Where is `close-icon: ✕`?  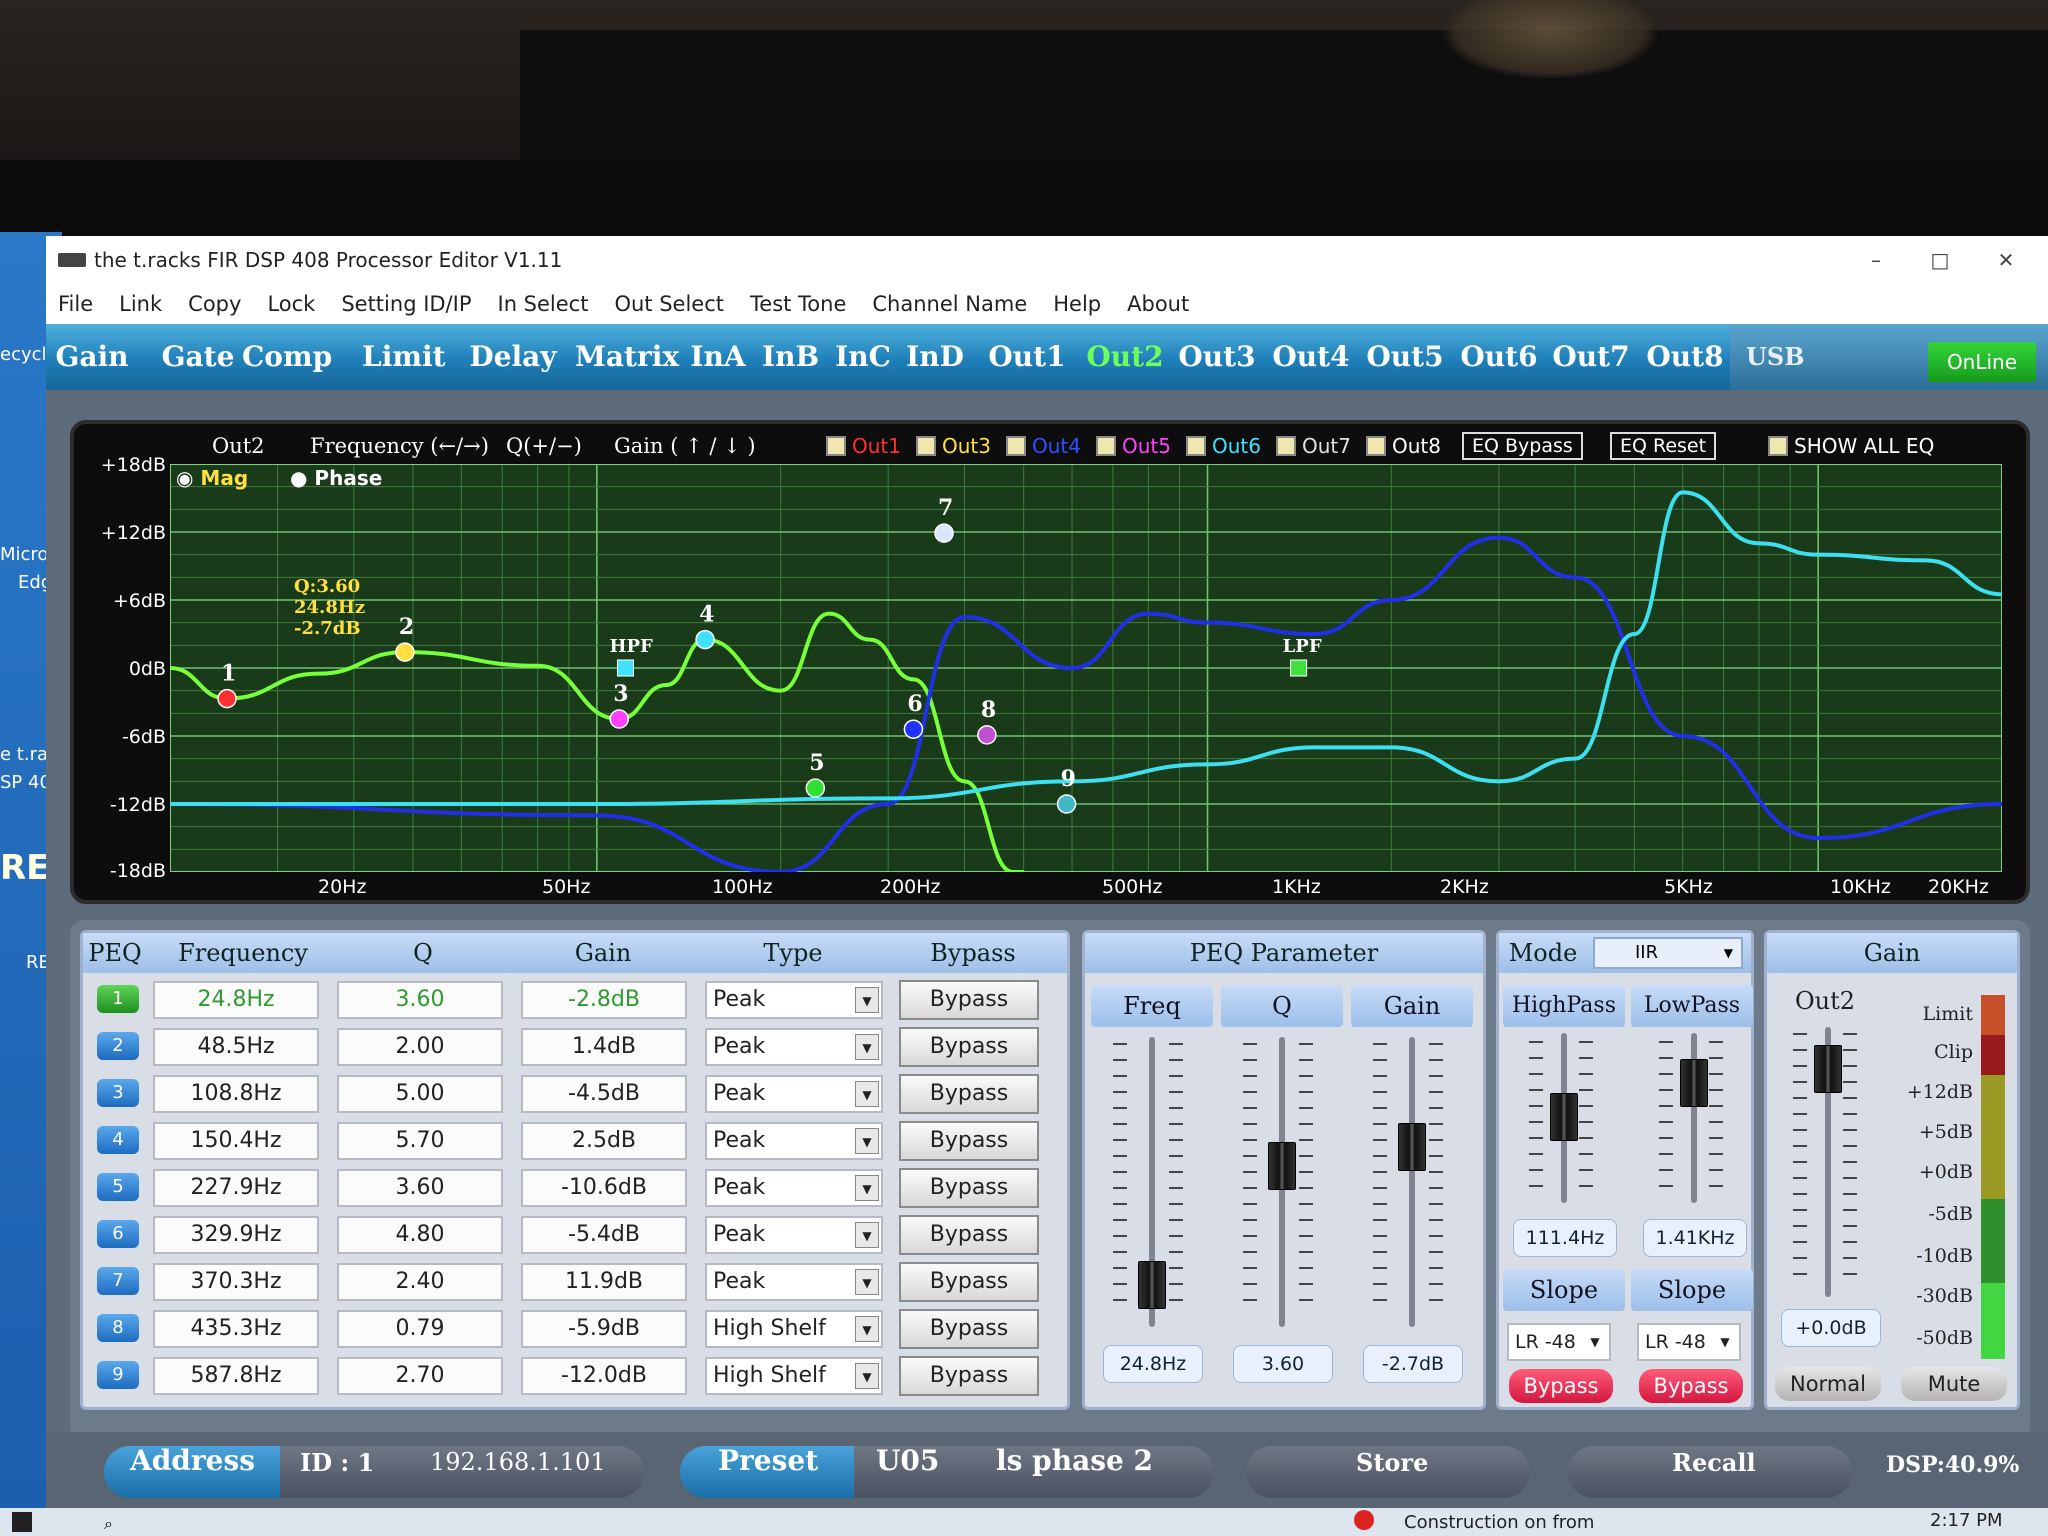 close-icon: ✕ is located at coordinates (2006, 260).